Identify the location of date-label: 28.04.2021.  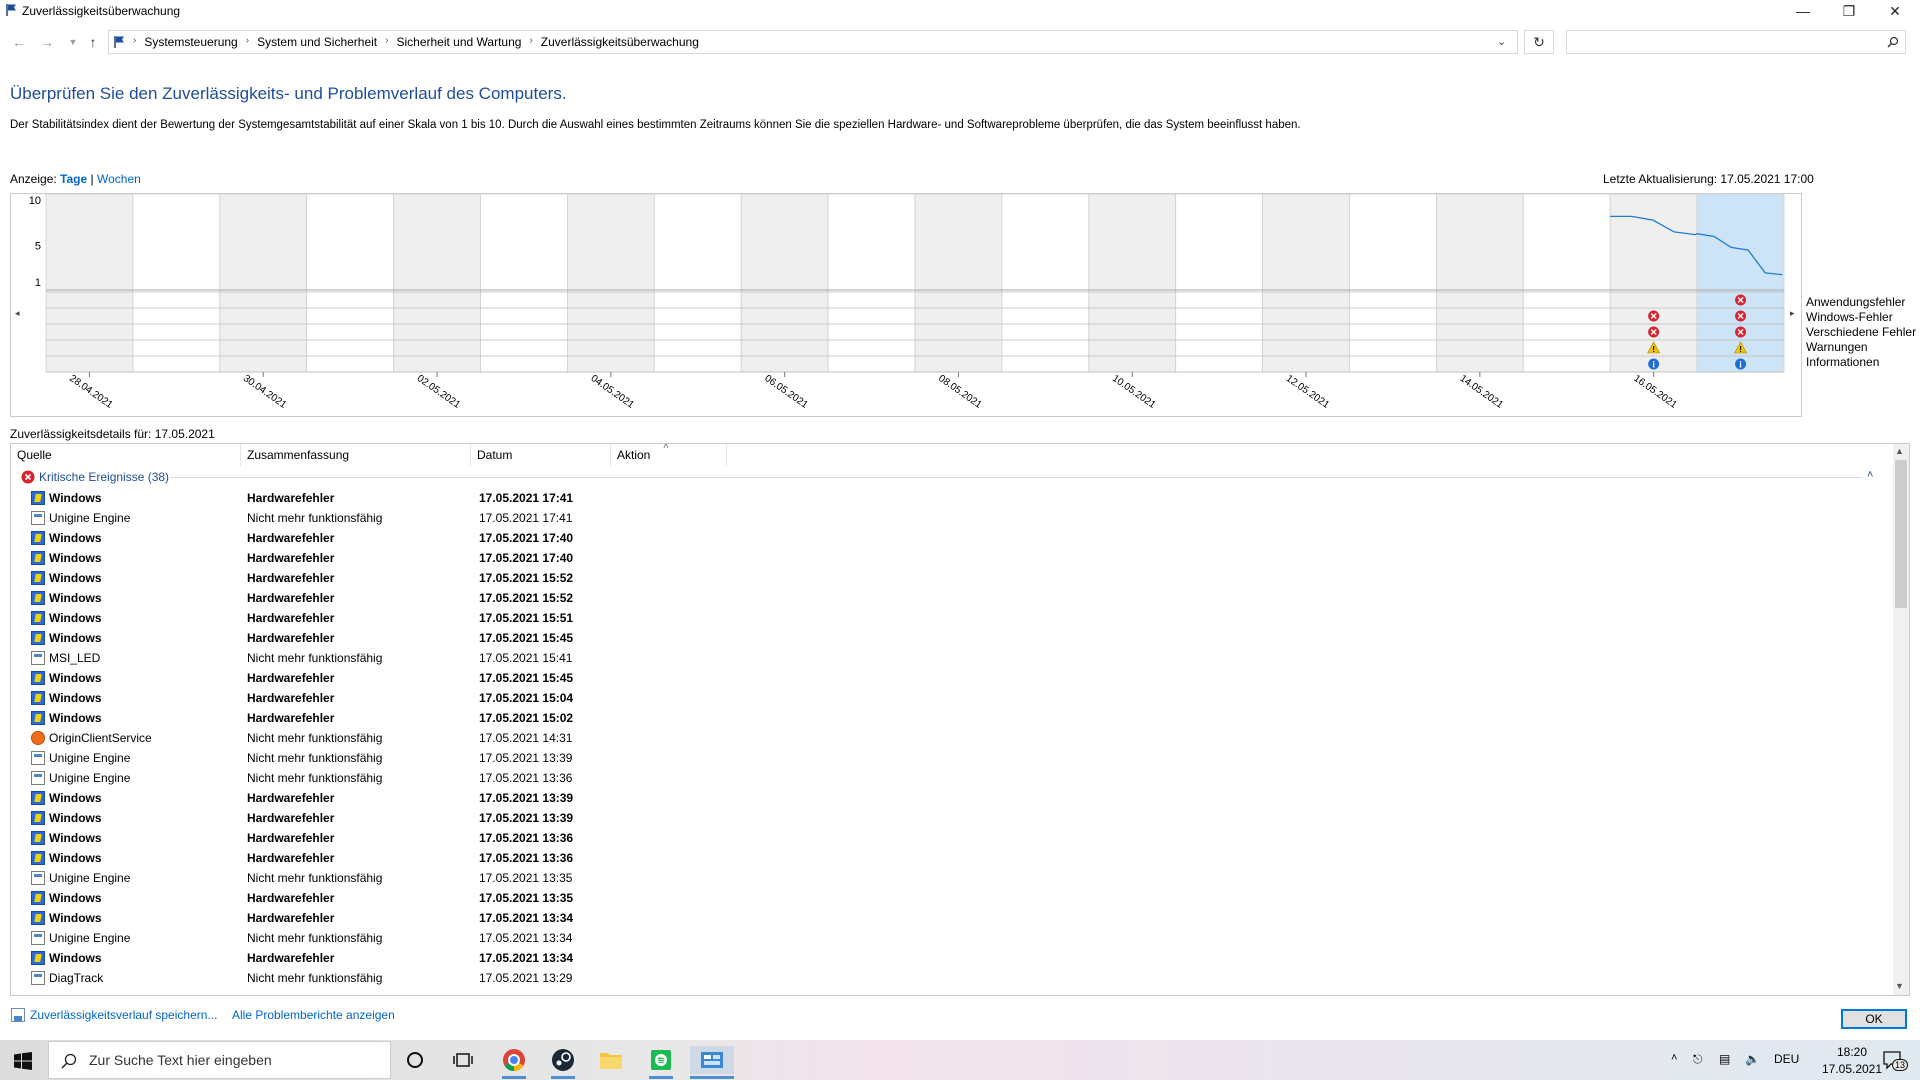
(91, 392).